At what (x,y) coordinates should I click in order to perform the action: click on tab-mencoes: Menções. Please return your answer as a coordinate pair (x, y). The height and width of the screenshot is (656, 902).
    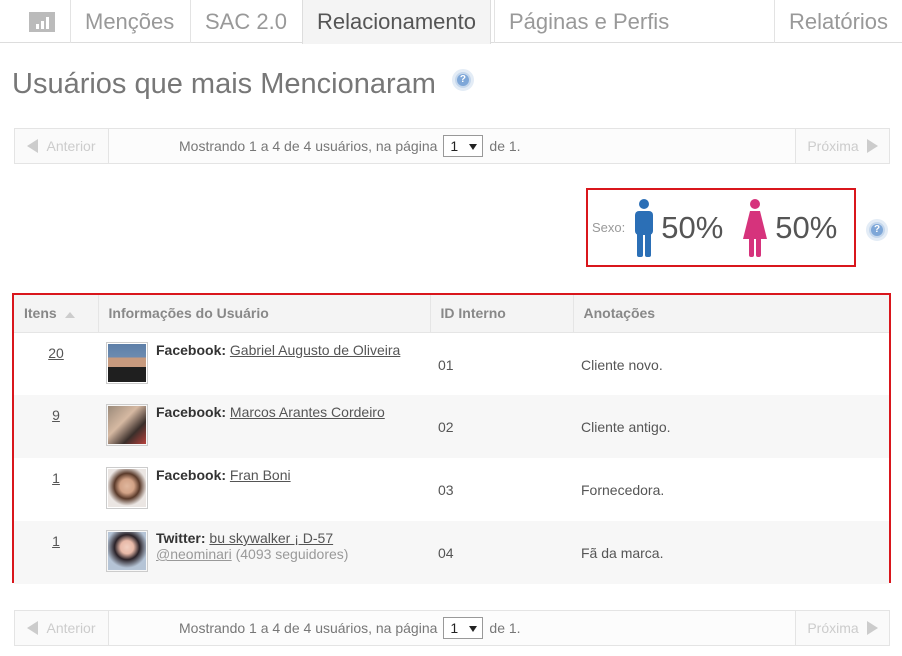
    Looking at the image, I should click on (129, 21).